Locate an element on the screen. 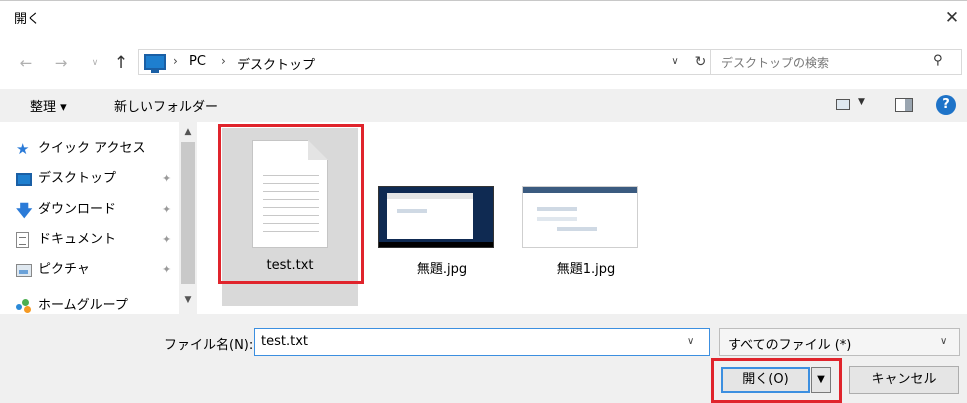  scroll-down-icon: ▼ is located at coordinates (188, 300).